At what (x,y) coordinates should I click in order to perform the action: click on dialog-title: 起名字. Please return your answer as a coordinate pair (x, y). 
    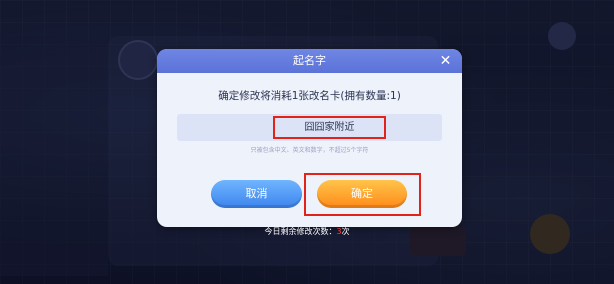
    Looking at the image, I should click on (309, 60).